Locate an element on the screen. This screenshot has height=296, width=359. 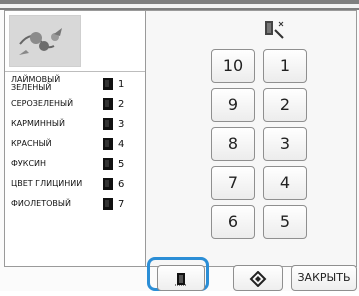
number-button-8: 8 is located at coordinates (233, 144).